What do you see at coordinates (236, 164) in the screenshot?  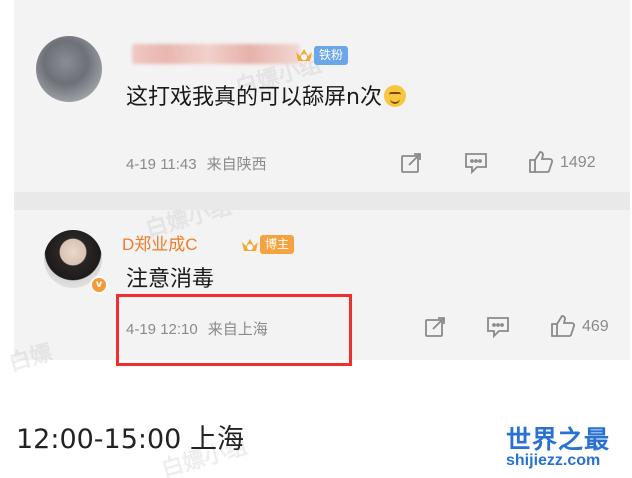 I see `comment-location: 来自陕西` at bounding box center [236, 164].